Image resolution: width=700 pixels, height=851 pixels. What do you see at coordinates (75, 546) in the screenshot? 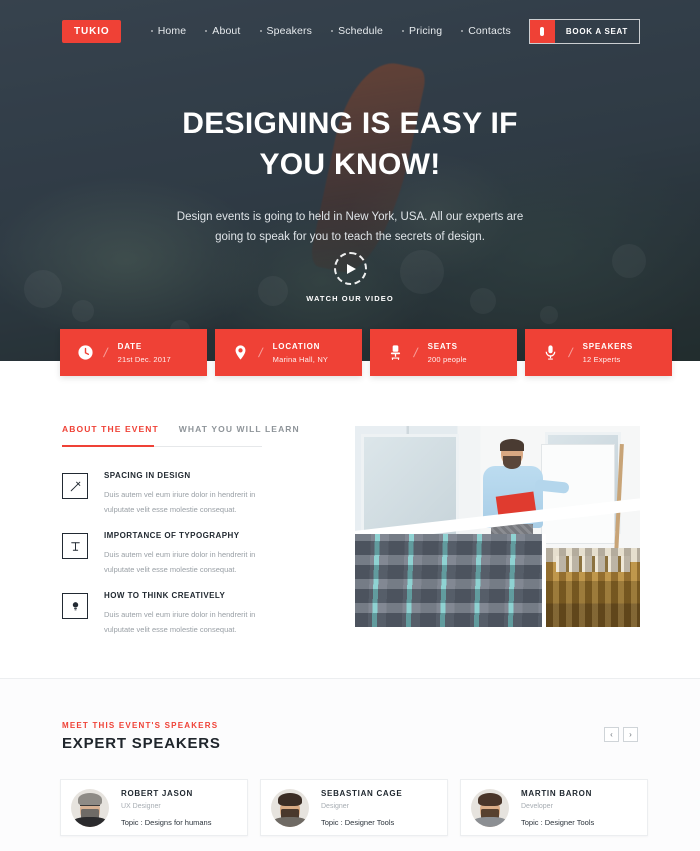
I see `typography-icon` at bounding box center [75, 546].